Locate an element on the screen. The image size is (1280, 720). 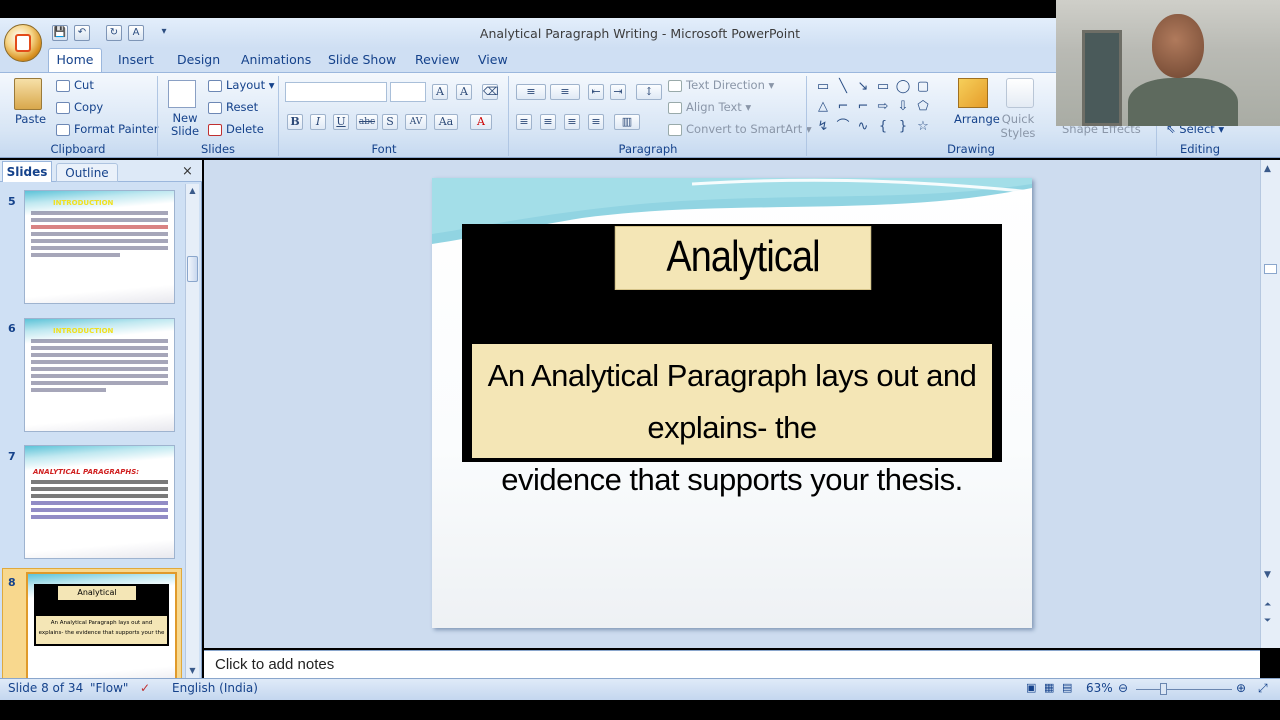
next-slide-icon: ⏷ is located at coordinates (1267, 621).